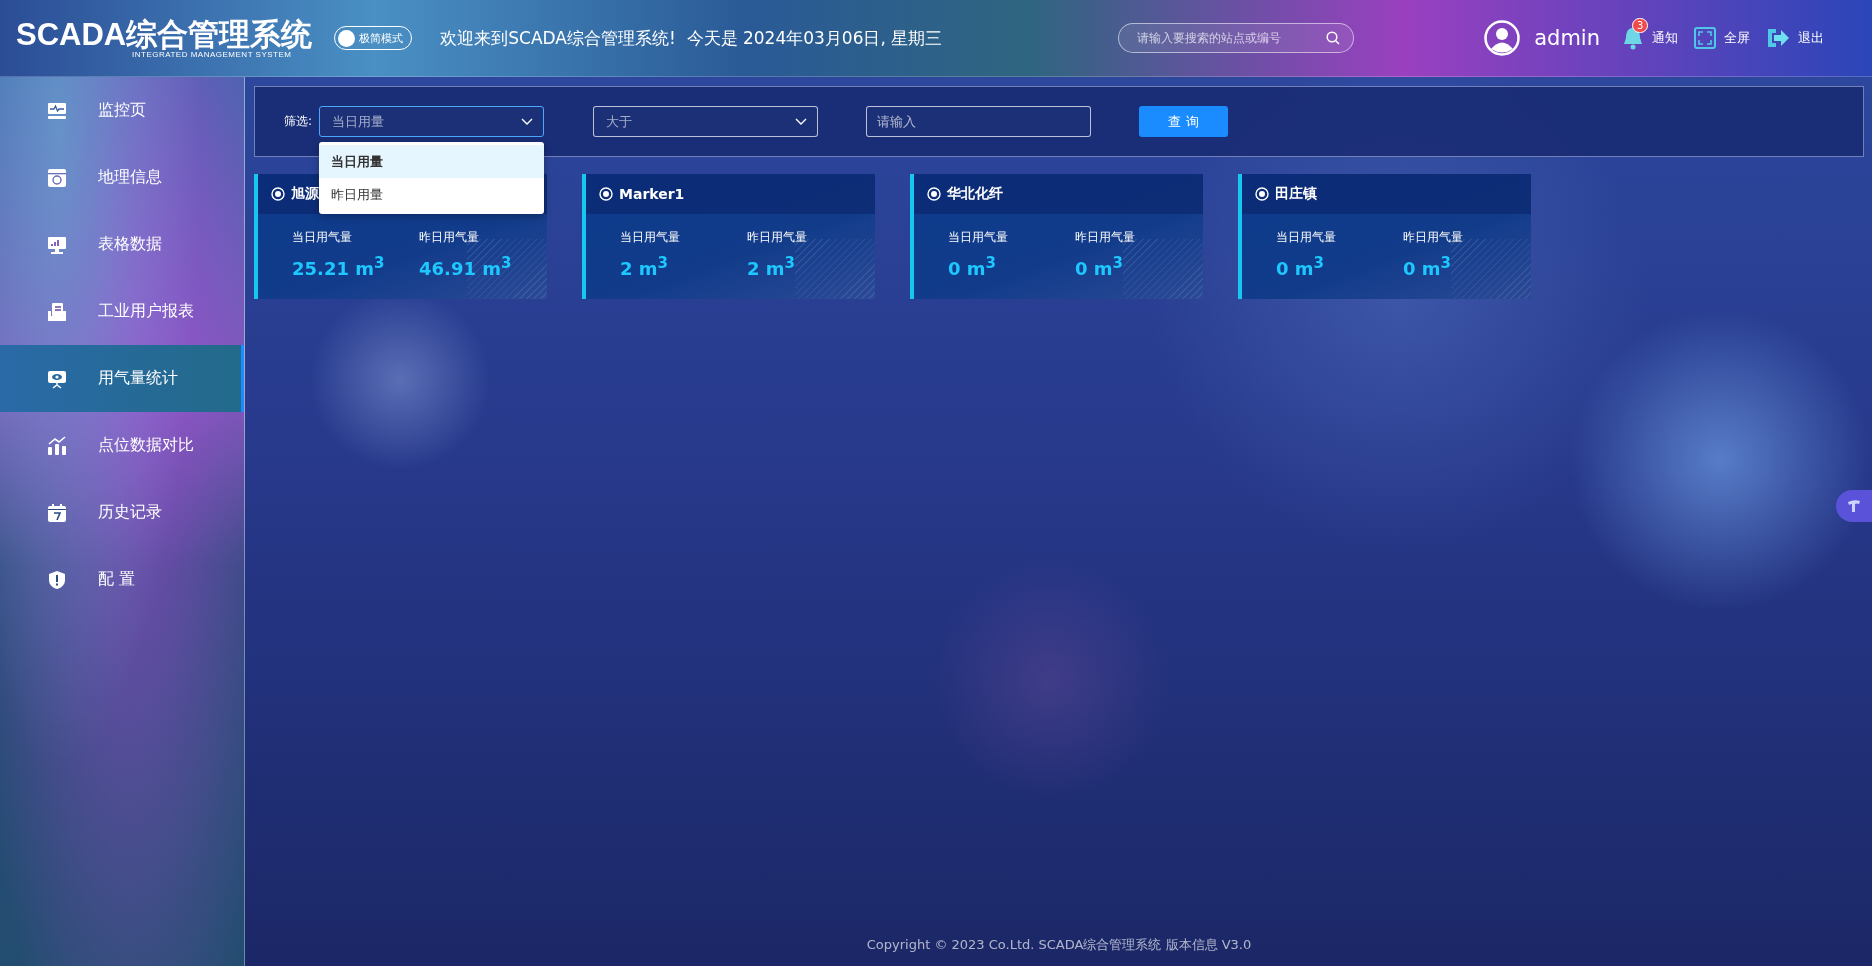 This screenshot has height=966, width=1872. I want to click on logo-title: SCADA综合管理系统, so click(164, 34).